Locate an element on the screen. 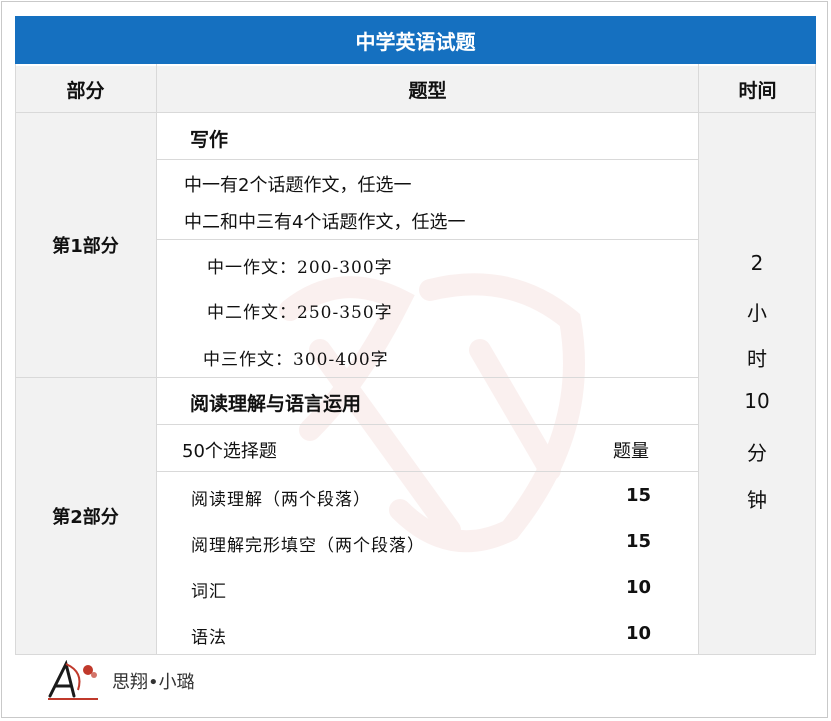 This screenshot has height=721, width=831. question-type: 阅理解完形填空（两个段落） is located at coordinates (308, 546).